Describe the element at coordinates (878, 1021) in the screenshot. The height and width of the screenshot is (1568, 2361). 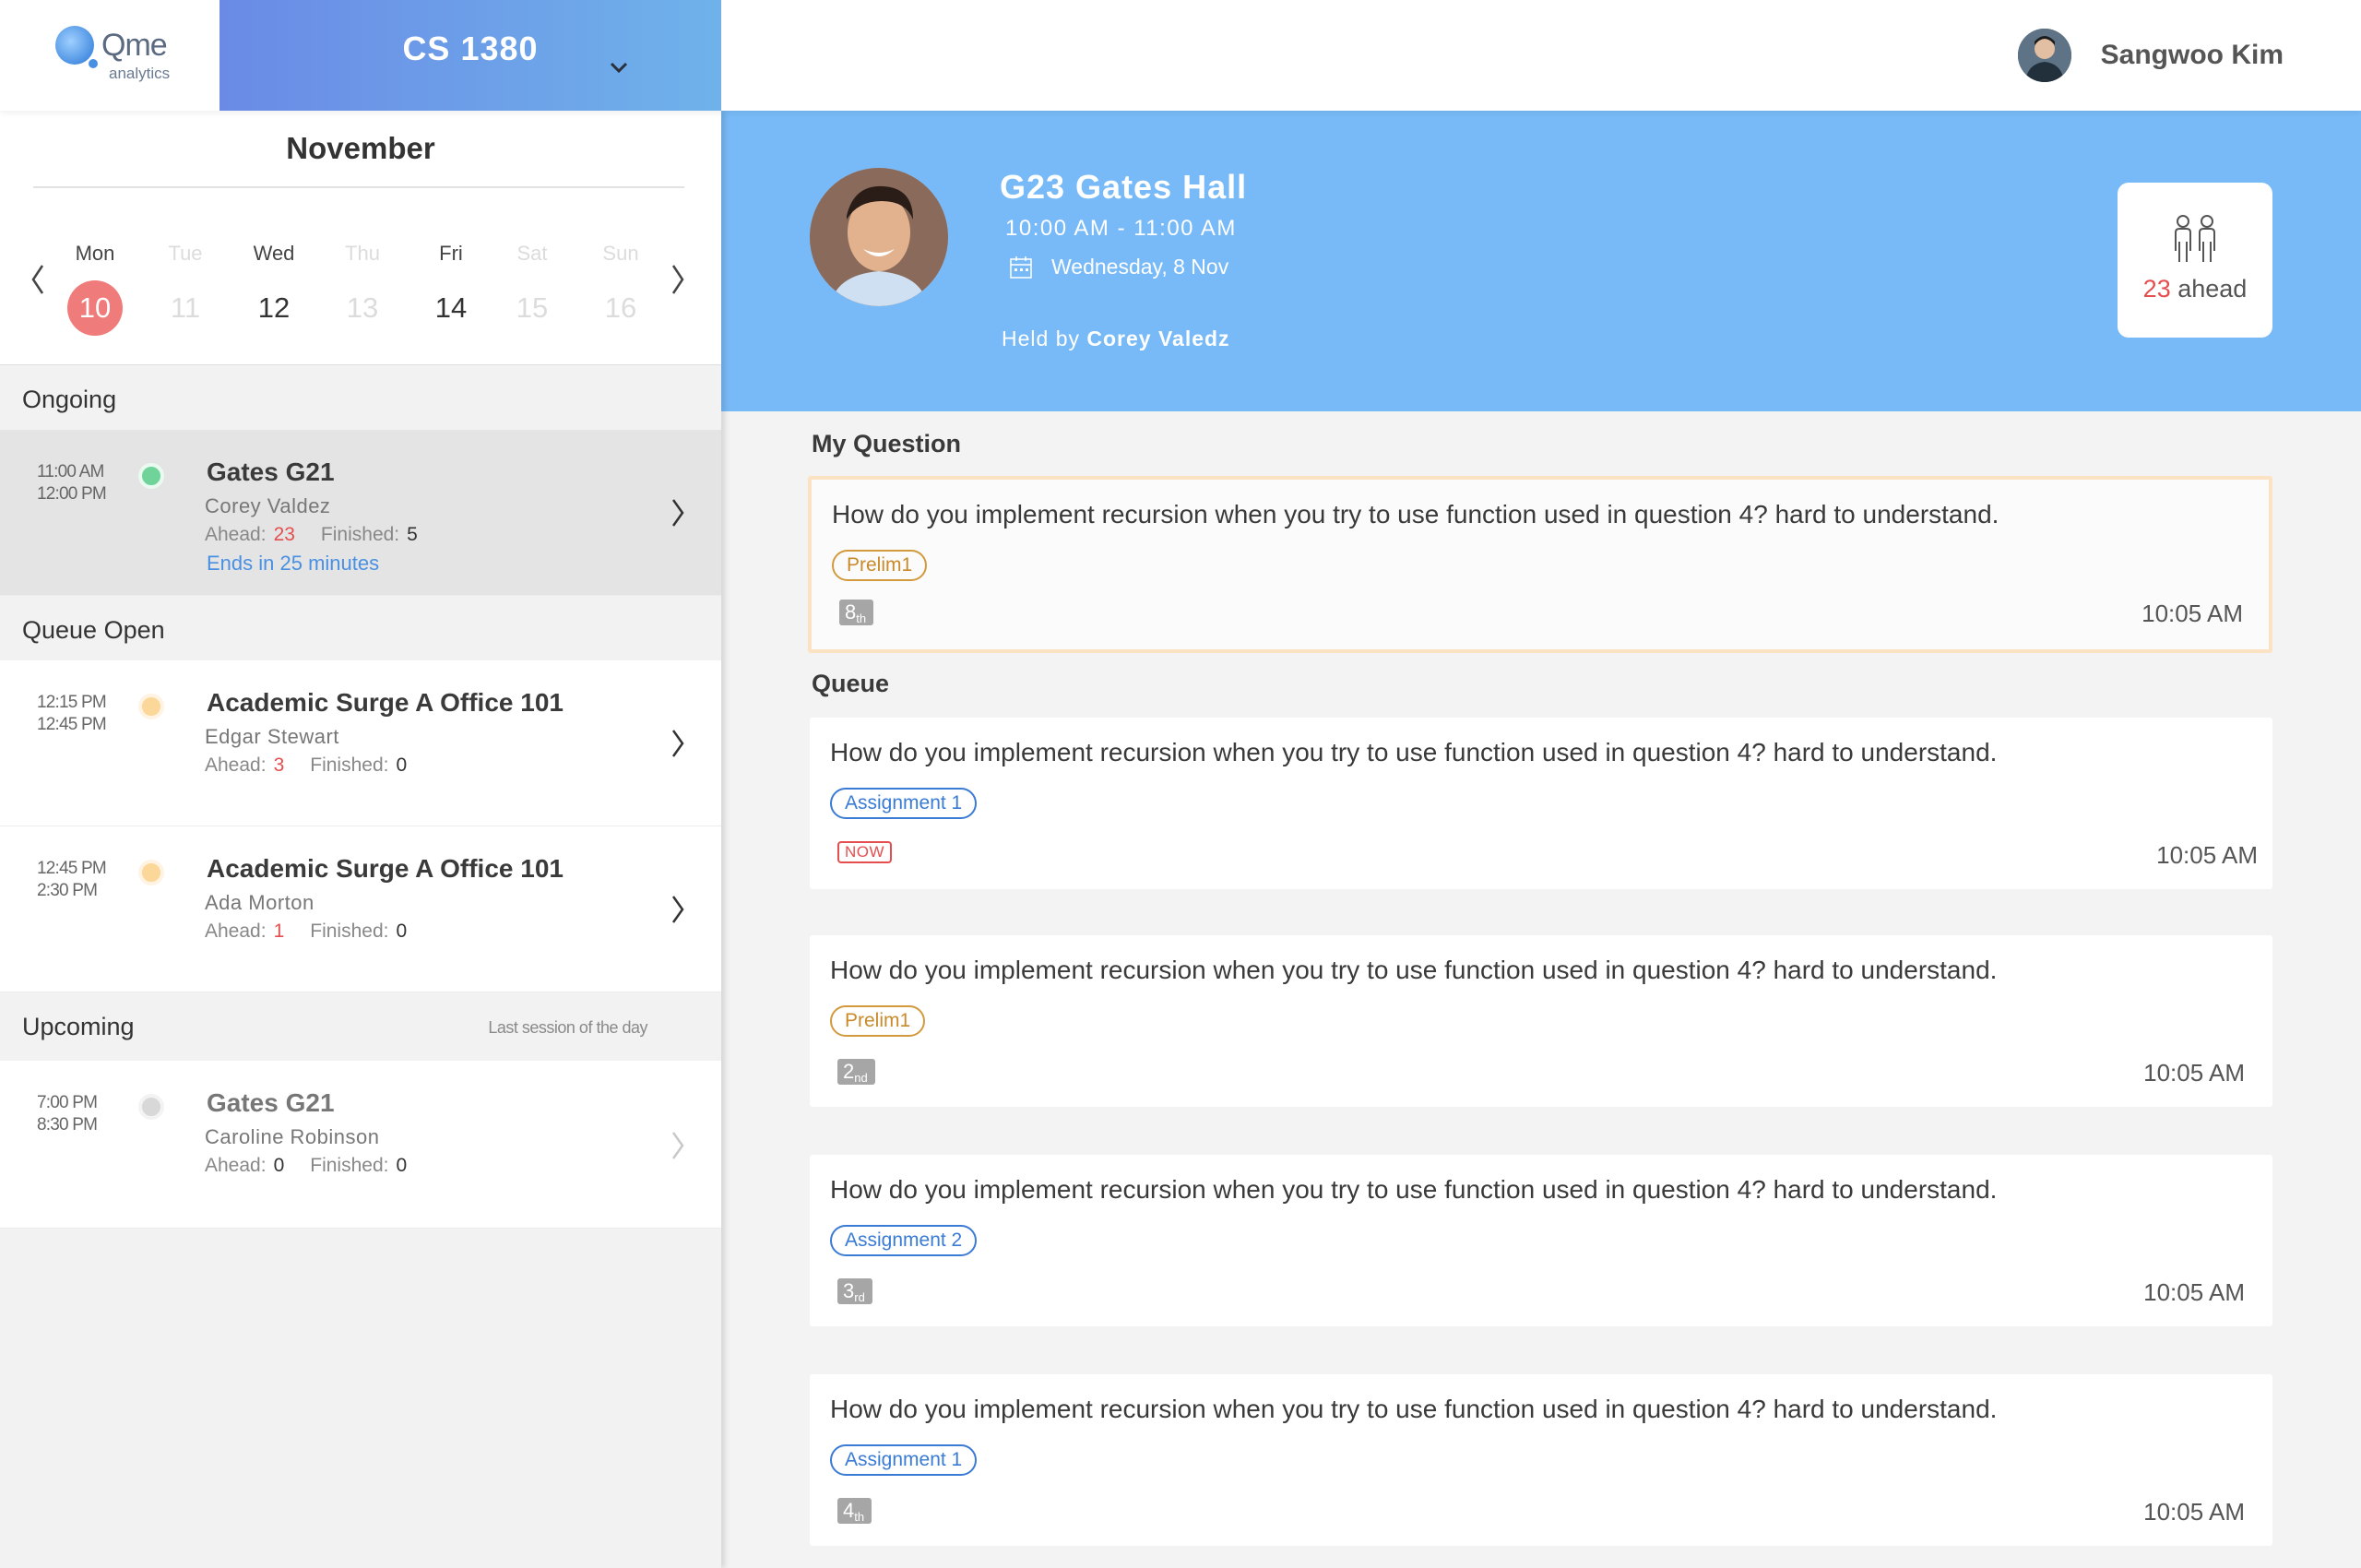
I see `question-tag: Prelim1` at that location.